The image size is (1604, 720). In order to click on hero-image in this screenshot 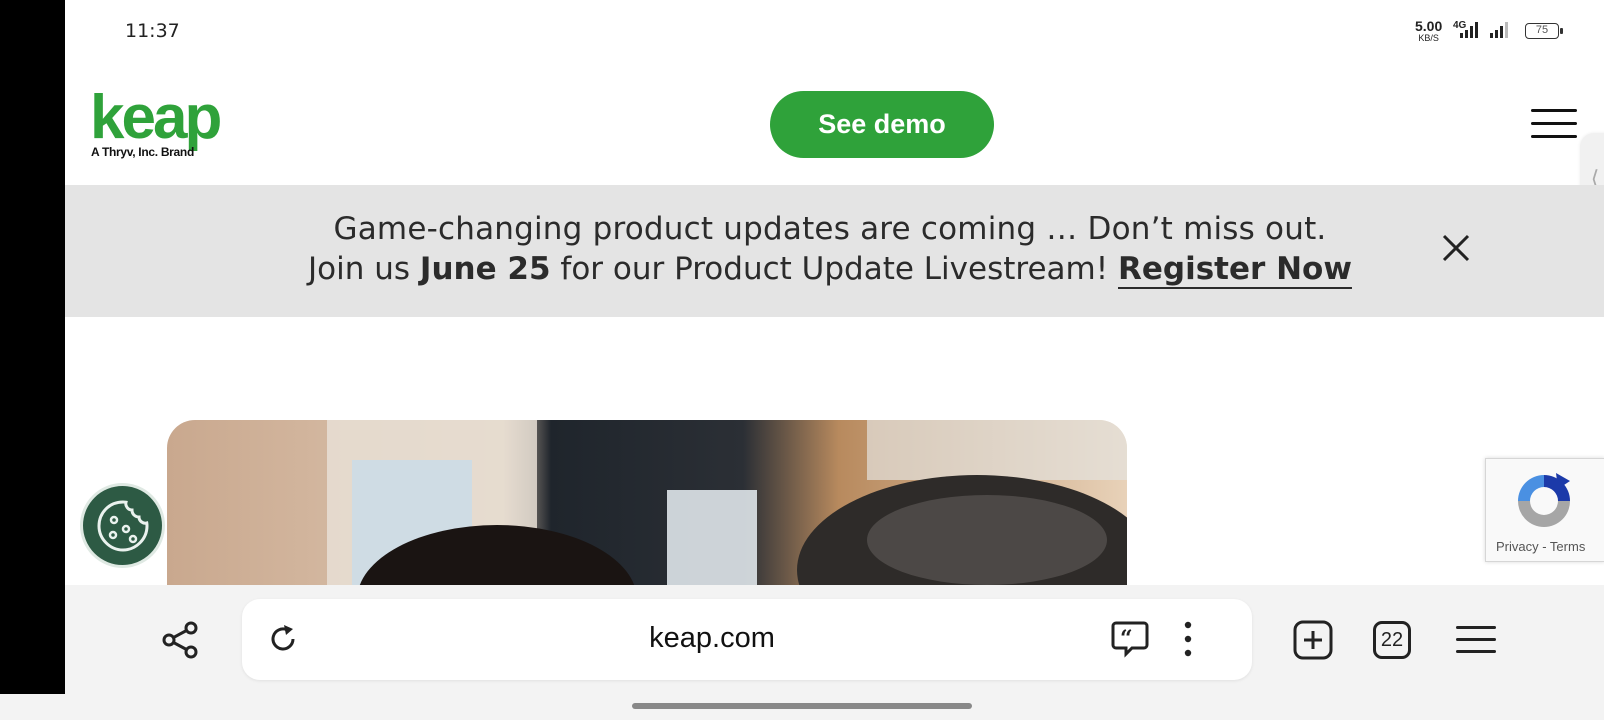, I will do `click(647, 502)`.